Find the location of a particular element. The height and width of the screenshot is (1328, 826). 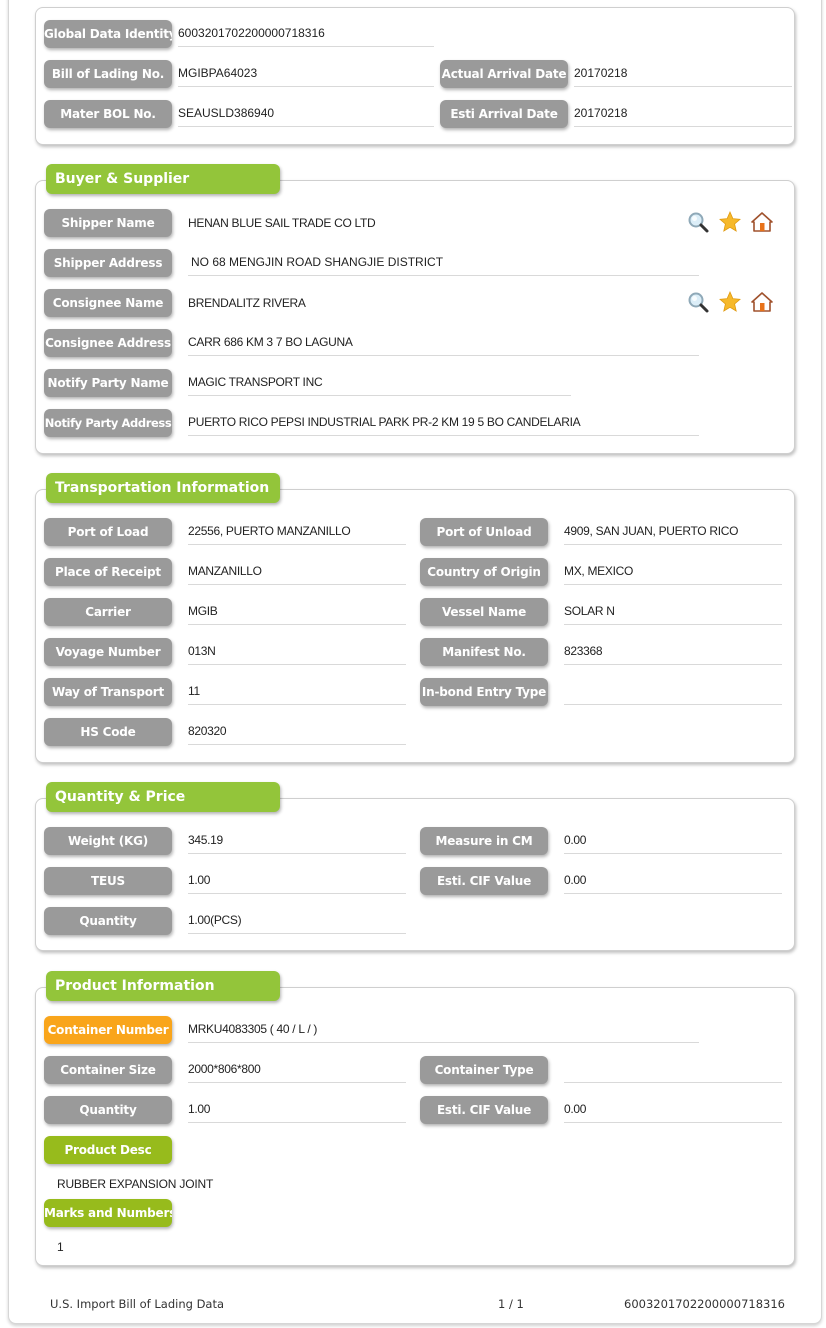

value-place-of-receipt: MANZANILLO is located at coordinates (297, 573).